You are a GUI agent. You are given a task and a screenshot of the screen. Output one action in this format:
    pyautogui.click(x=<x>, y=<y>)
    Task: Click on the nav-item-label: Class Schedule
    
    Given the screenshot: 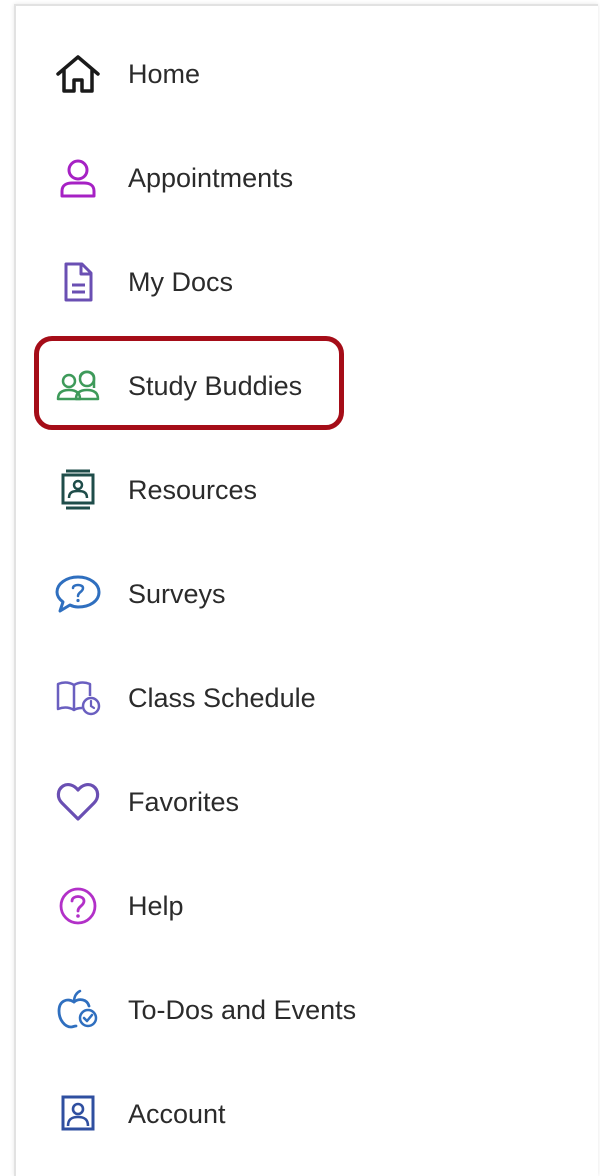 What is the action you would take?
    pyautogui.click(x=222, y=698)
    